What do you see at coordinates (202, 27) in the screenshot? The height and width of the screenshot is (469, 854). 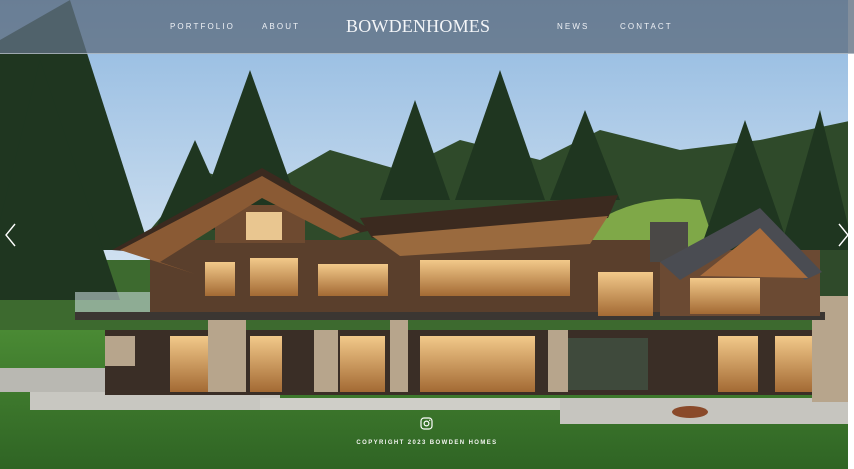 I see `nav-link-portfolio: PORTFOLIO` at bounding box center [202, 27].